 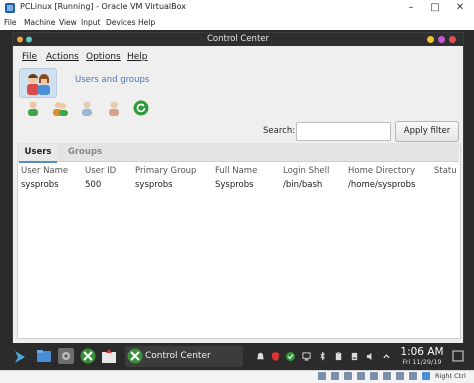 What do you see at coordinates (178, 356) in the screenshot?
I see `taskbar-window-label: Control Center` at bounding box center [178, 356].